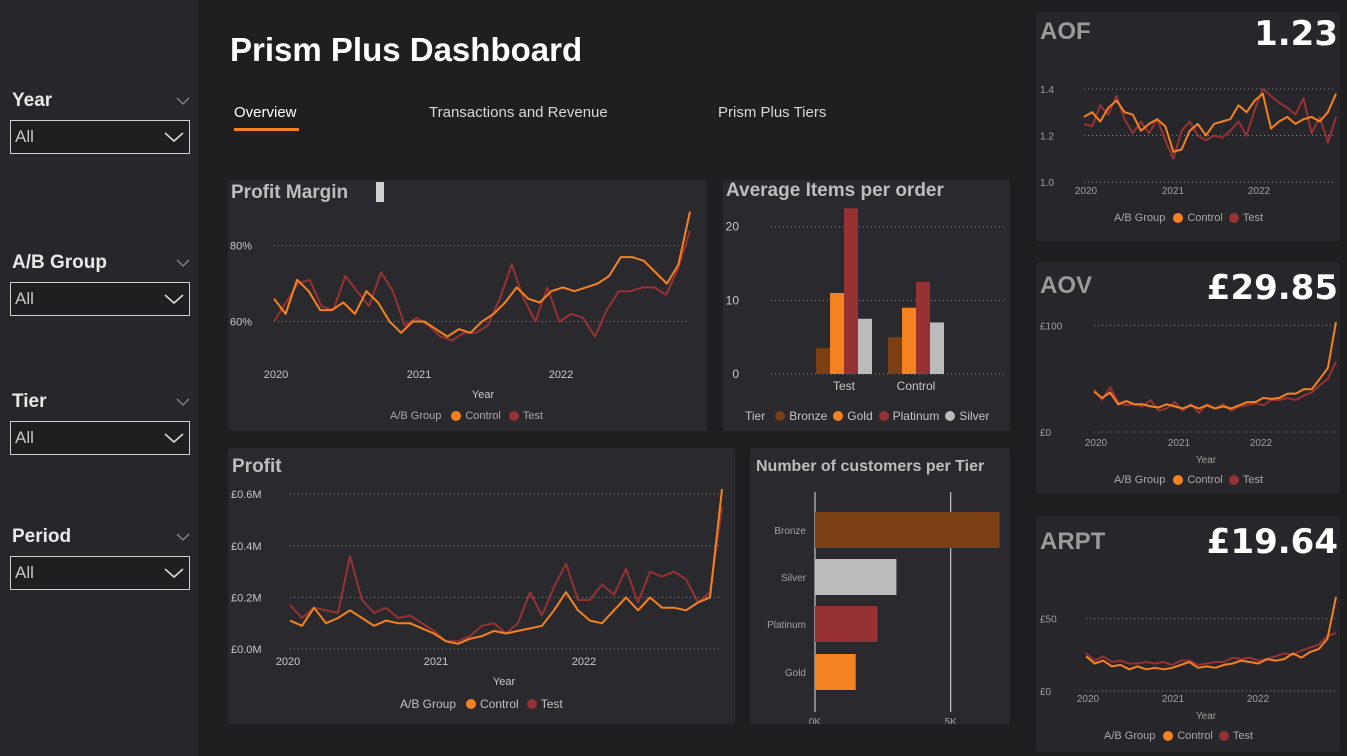 Image resolution: width=1347 pixels, height=756 pixels. I want to click on tier-slicer: Tier All, so click(100, 423).